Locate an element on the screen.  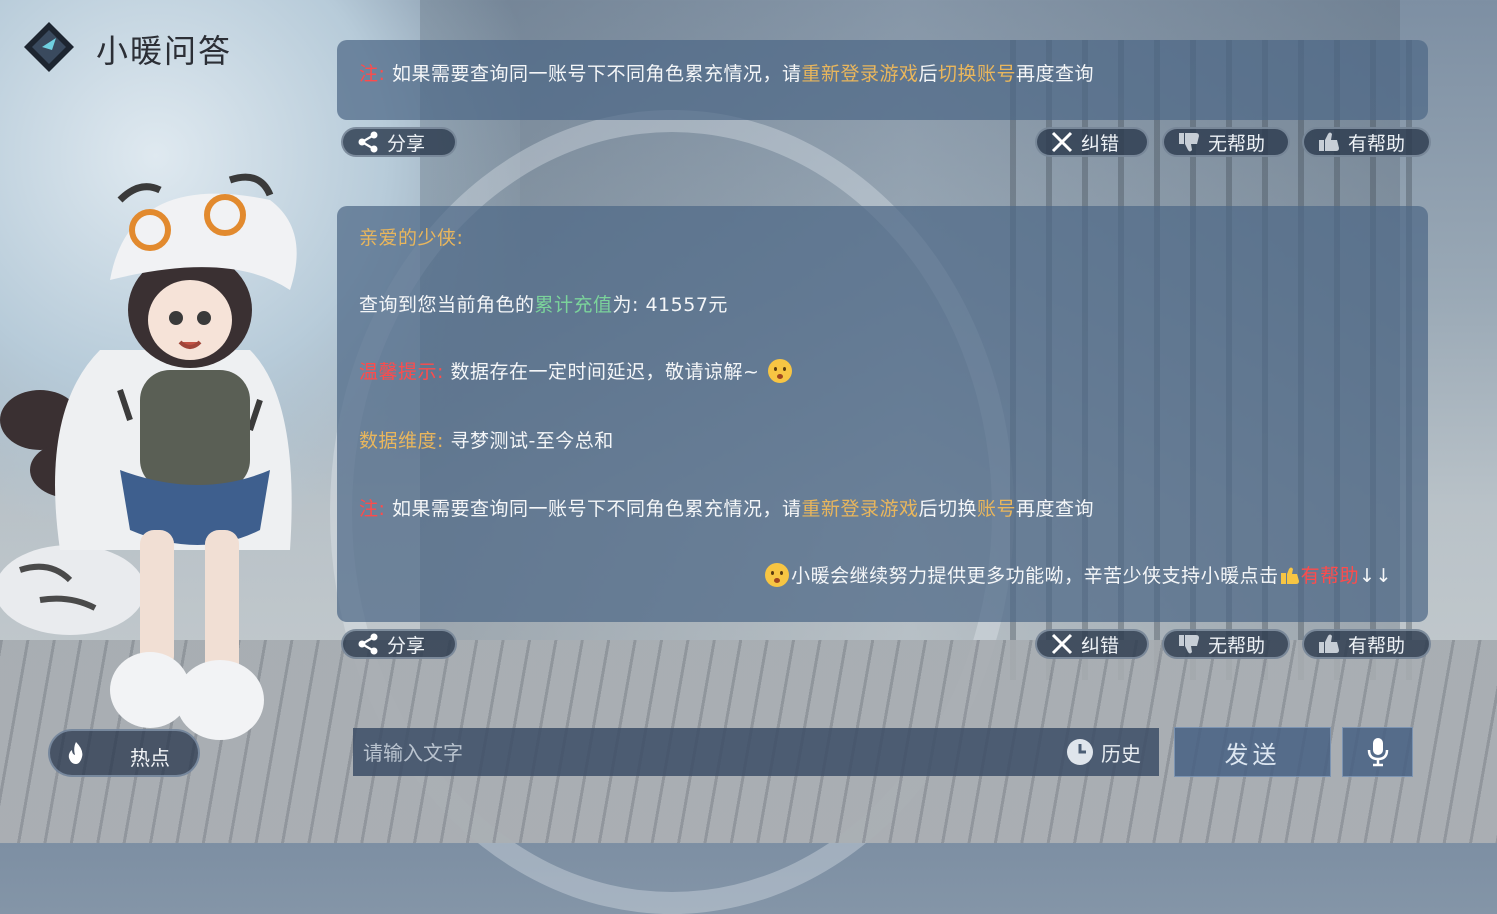
app-title: 小暖问答 is located at coordinates (164, 51).